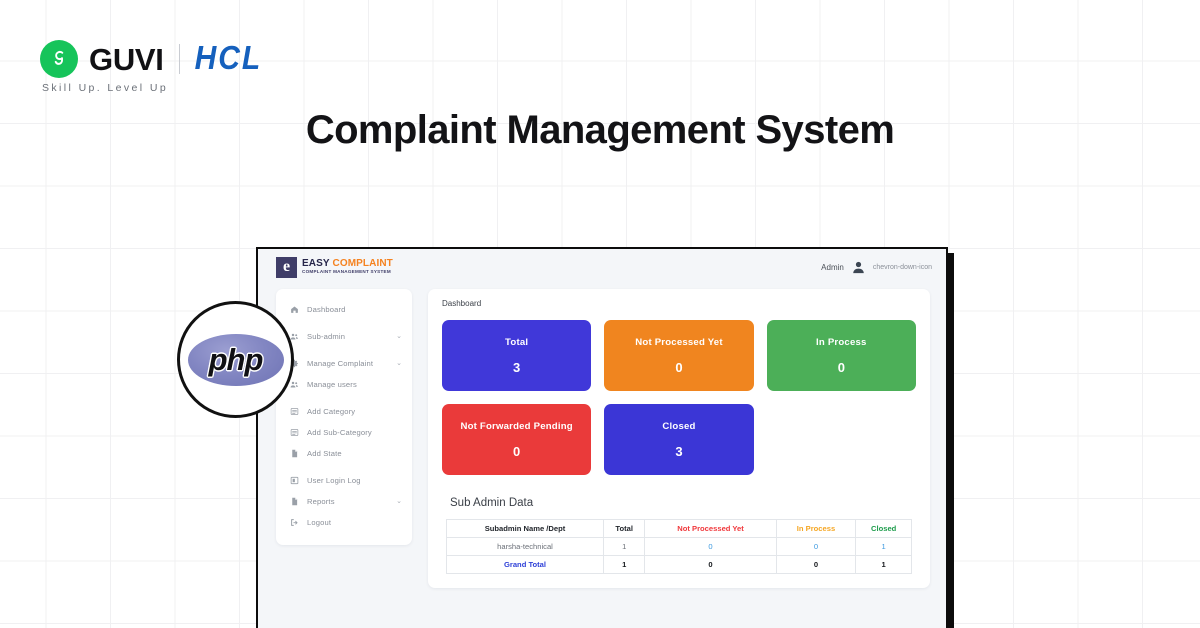 The image size is (1200, 628). I want to click on file-icon, so click(295, 453).